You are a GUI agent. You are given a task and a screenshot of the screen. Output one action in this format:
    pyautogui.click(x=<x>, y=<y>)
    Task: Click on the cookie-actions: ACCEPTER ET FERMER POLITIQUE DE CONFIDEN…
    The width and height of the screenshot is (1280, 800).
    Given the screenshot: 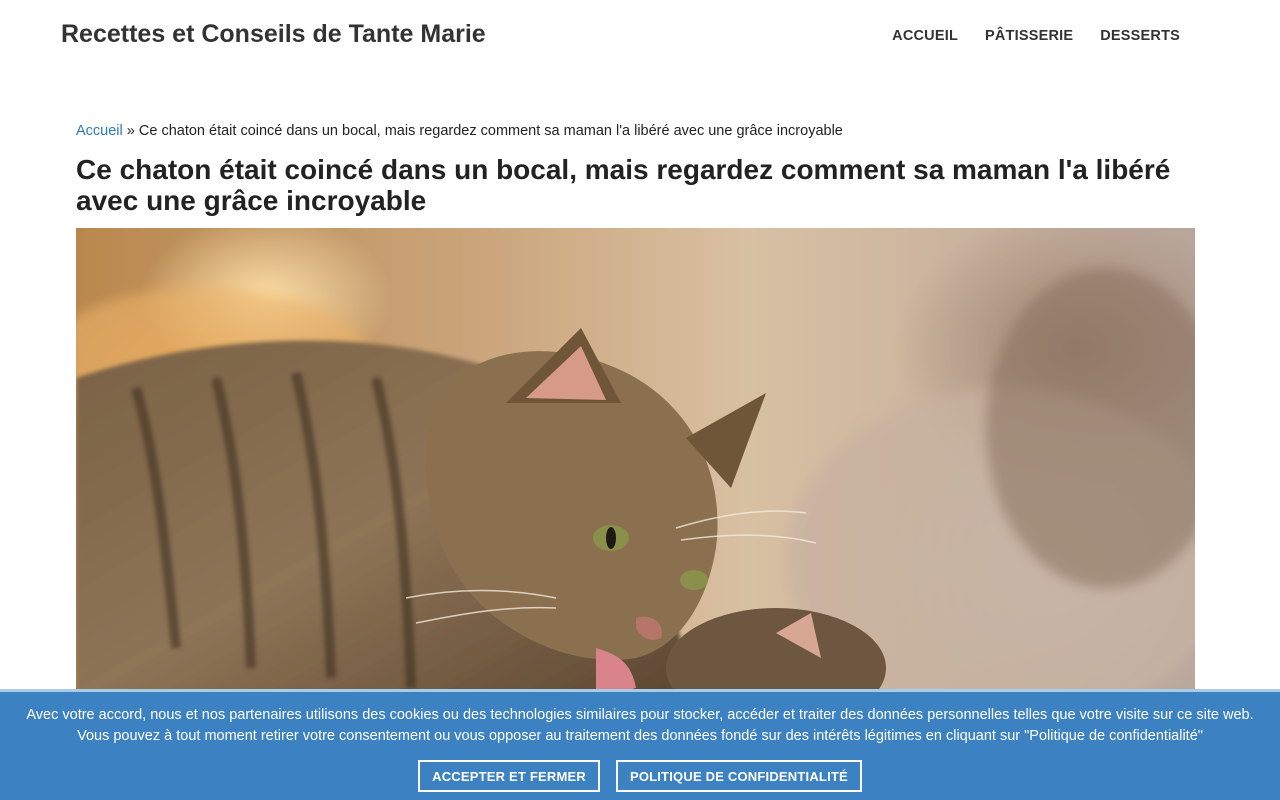 What is the action you would take?
    pyautogui.click(x=640, y=776)
    